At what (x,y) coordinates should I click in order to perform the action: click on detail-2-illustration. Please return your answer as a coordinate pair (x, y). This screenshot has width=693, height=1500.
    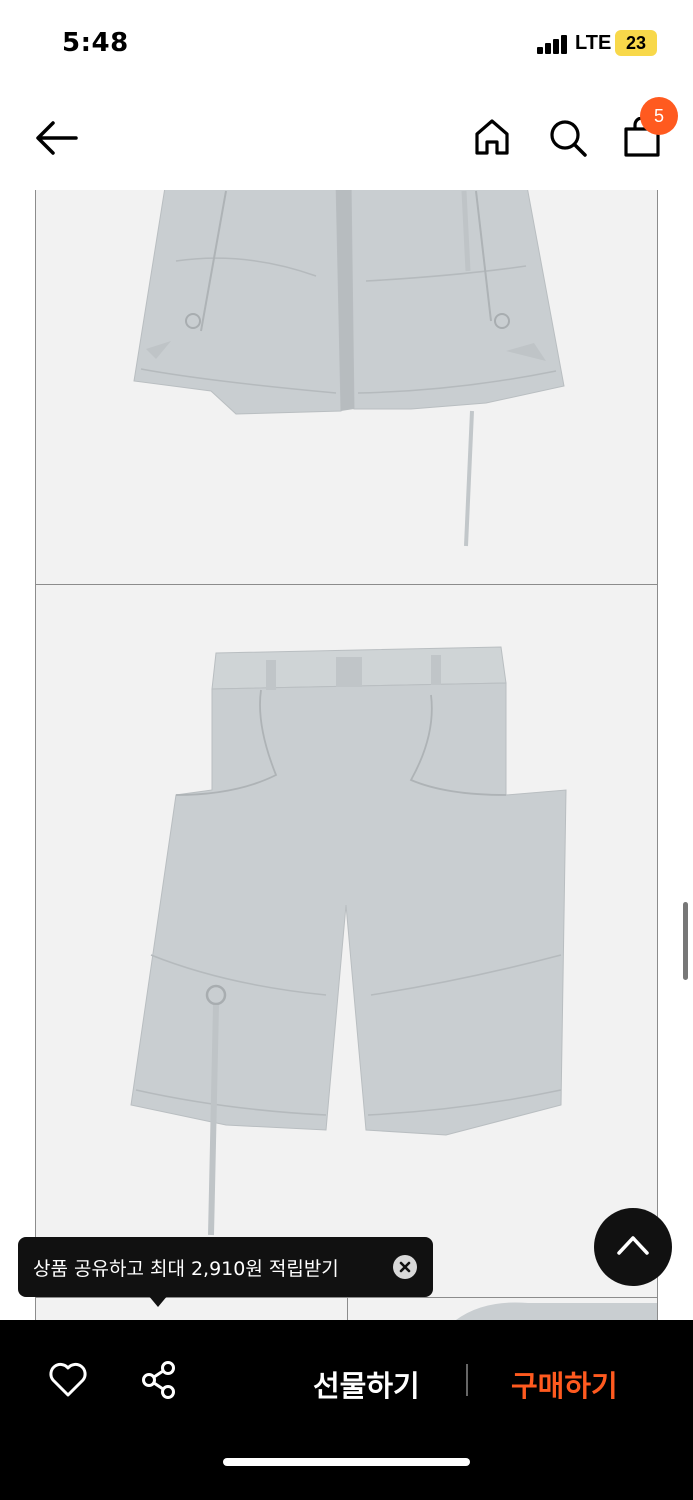
    Looking at the image, I should click on (556, 1311).